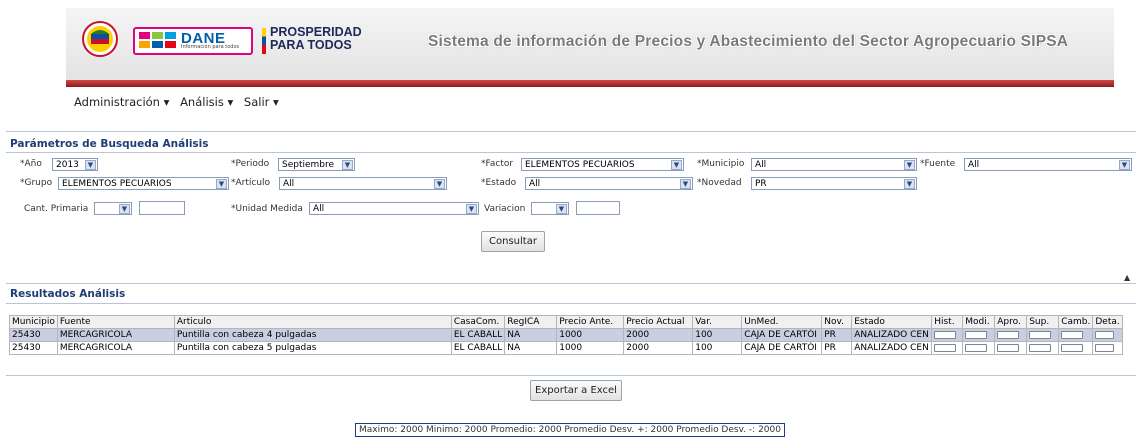 This screenshot has height=437, width=1136. I want to click on col-modi: Modi., so click(979, 322).